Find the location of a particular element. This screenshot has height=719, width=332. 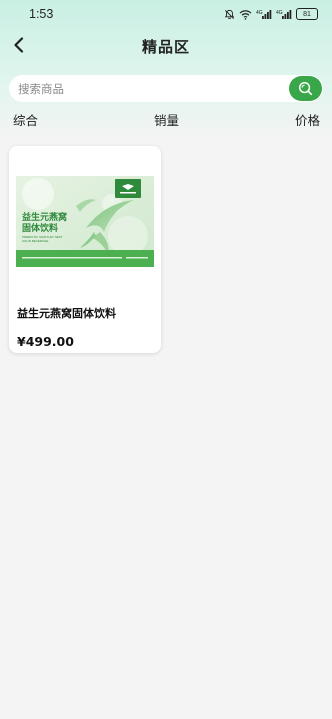

search-icon is located at coordinates (305, 88).